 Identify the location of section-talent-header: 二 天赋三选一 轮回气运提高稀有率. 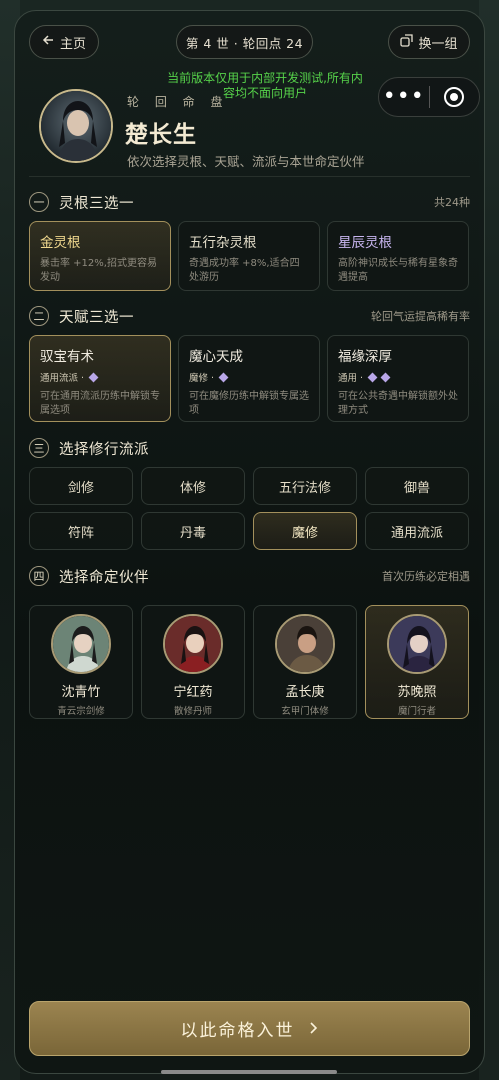
(249, 316).